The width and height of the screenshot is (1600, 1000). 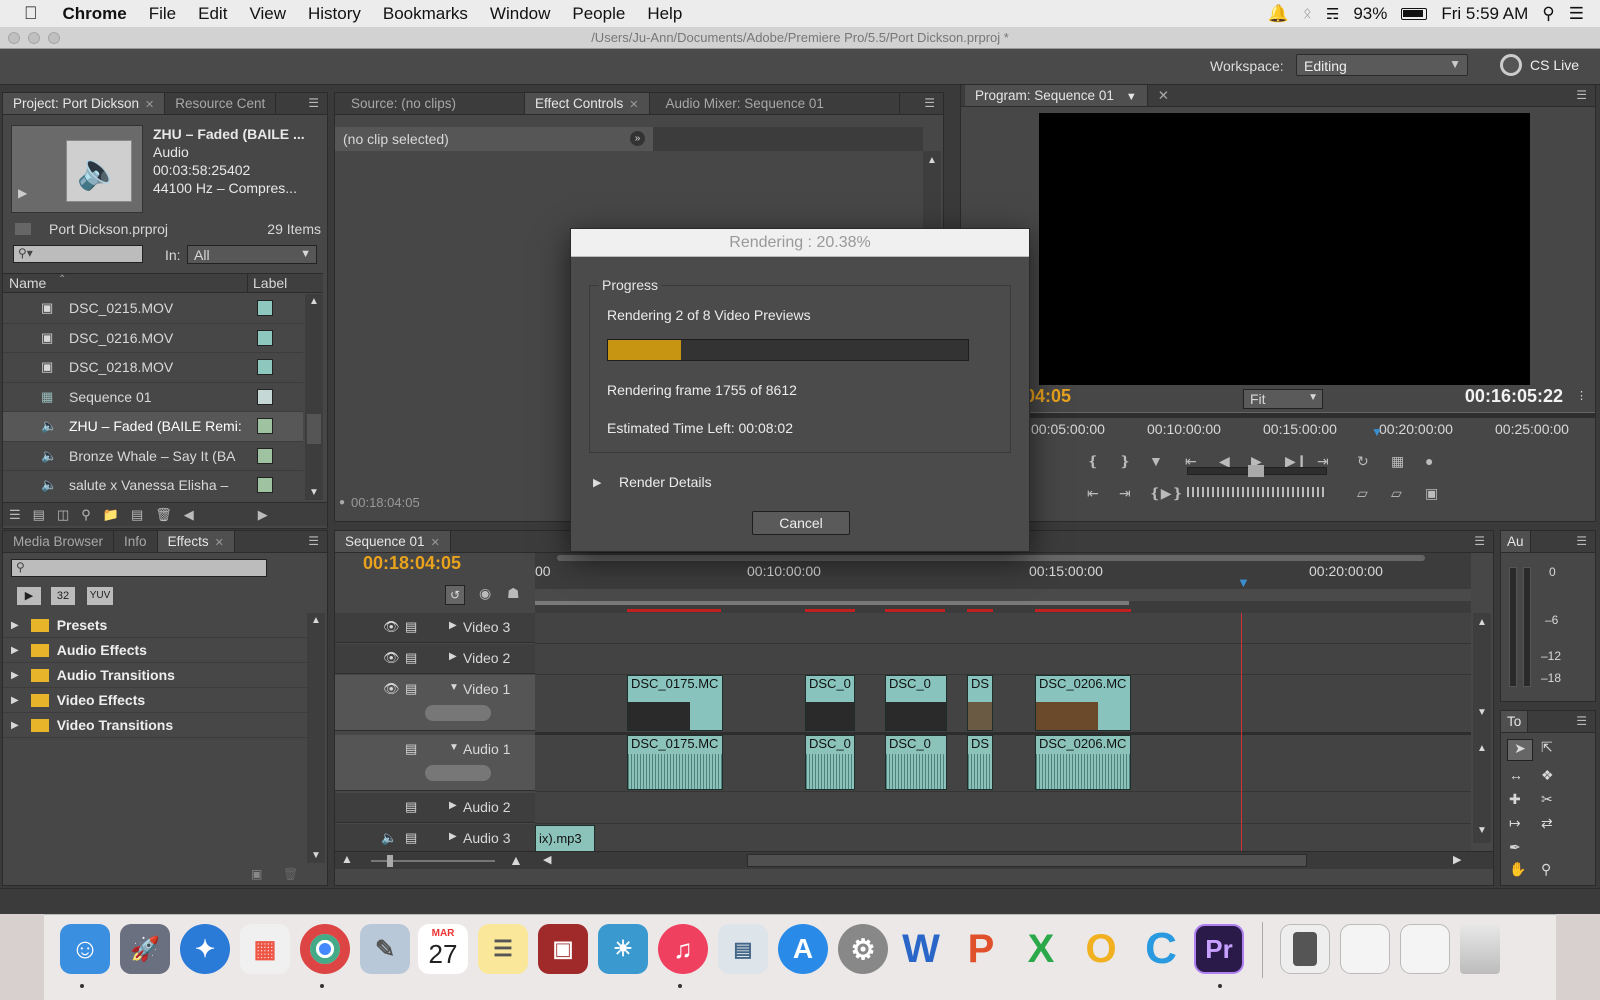 What do you see at coordinates (212, 14) in the screenshot?
I see `menu-edit: Edit` at bounding box center [212, 14].